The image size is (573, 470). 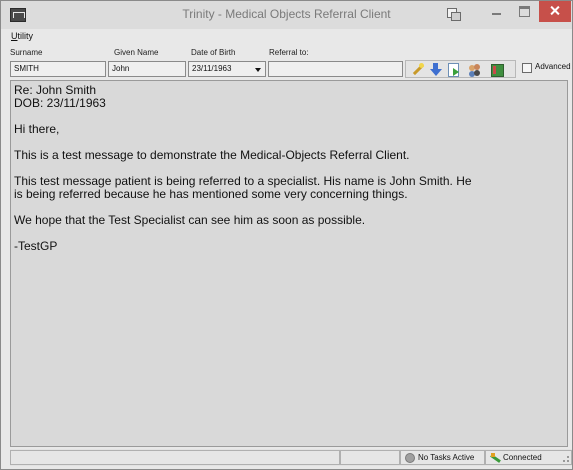 What do you see at coordinates (36, 246) in the screenshot?
I see `message-signature: -TestGP` at bounding box center [36, 246].